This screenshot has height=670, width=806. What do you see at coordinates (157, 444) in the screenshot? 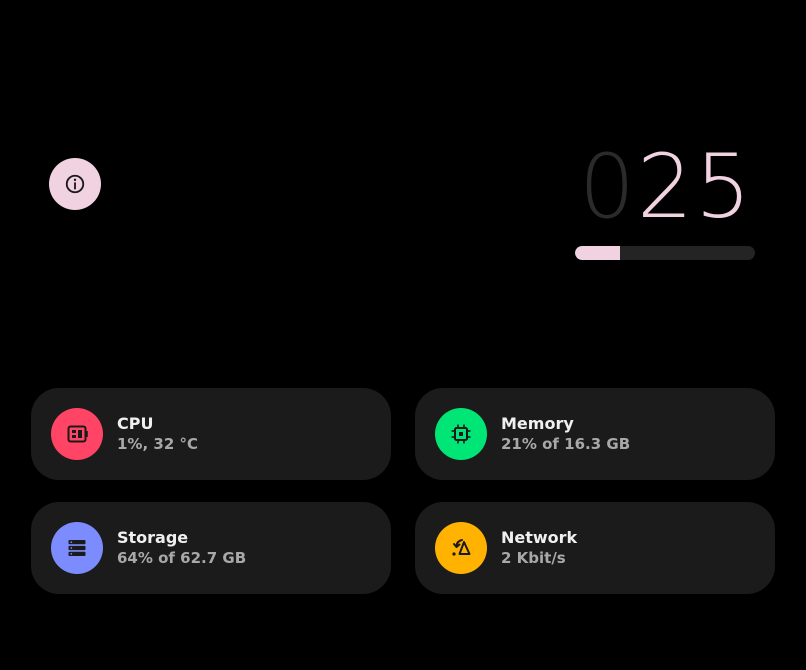
I see `cpu-value: 1%, 32 °C` at bounding box center [157, 444].